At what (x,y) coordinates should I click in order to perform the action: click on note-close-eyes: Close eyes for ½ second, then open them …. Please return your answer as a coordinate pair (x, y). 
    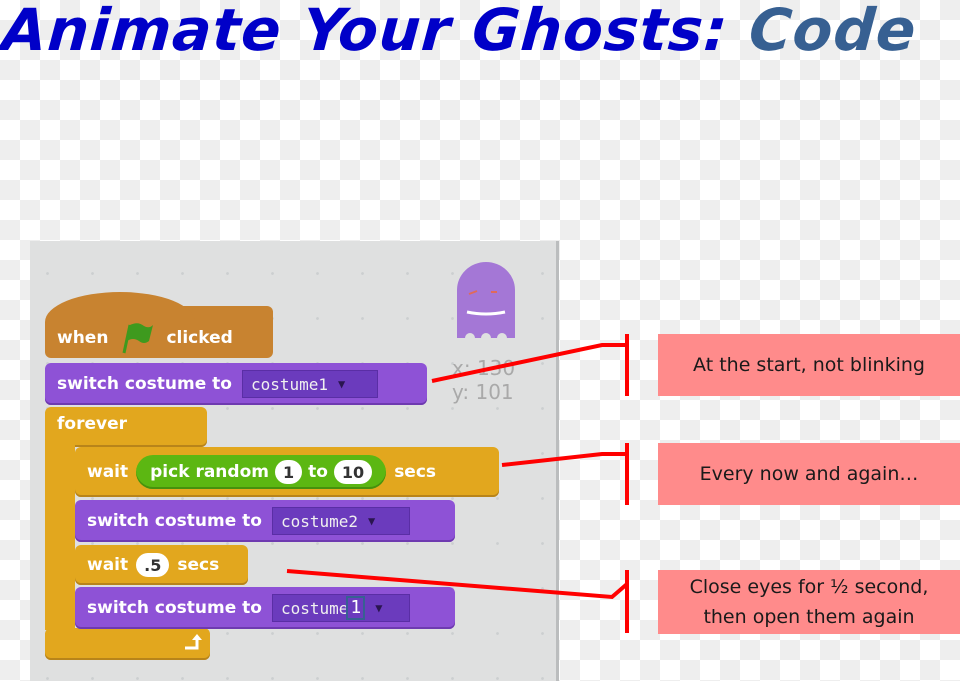
    Looking at the image, I should click on (809, 602).